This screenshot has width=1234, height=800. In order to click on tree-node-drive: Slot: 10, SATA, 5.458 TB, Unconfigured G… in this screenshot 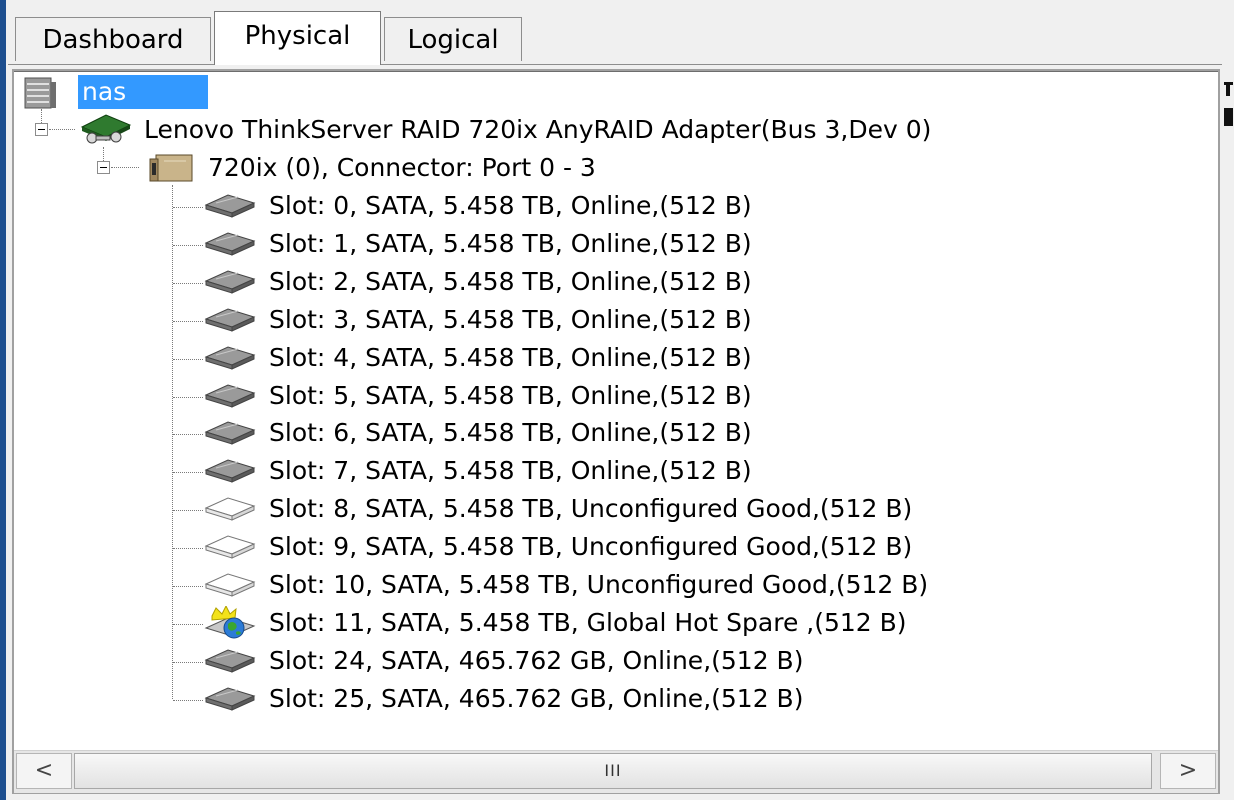, I will do `click(604, 586)`.